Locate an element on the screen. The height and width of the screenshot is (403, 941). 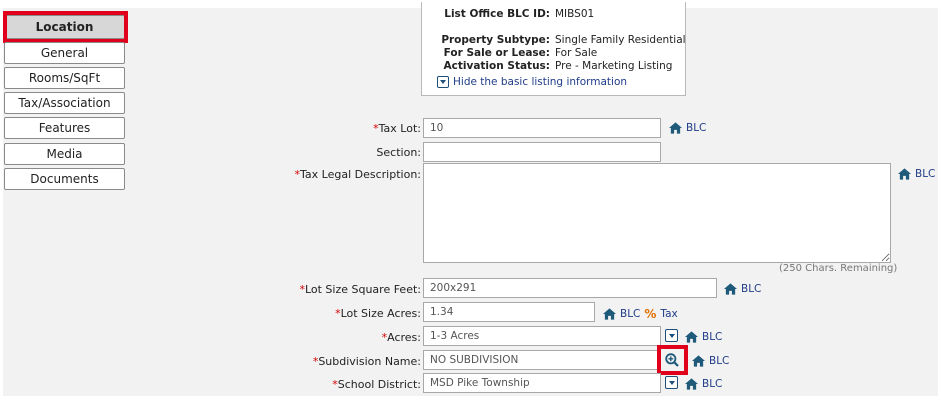
source-label-tax: Tax is located at coordinates (669, 314).